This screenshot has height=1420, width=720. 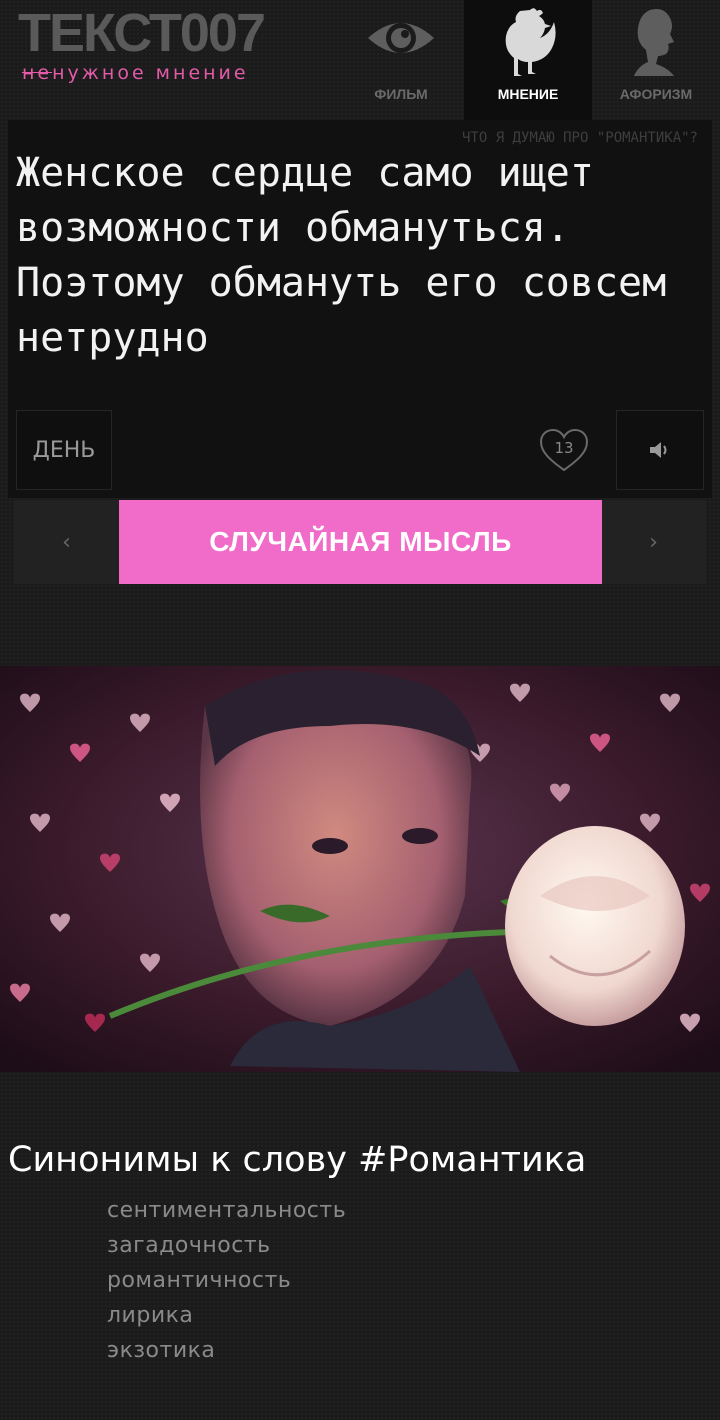 I want to click on nav-item-film: ФИЛЬМ, so click(x=401, y=60).